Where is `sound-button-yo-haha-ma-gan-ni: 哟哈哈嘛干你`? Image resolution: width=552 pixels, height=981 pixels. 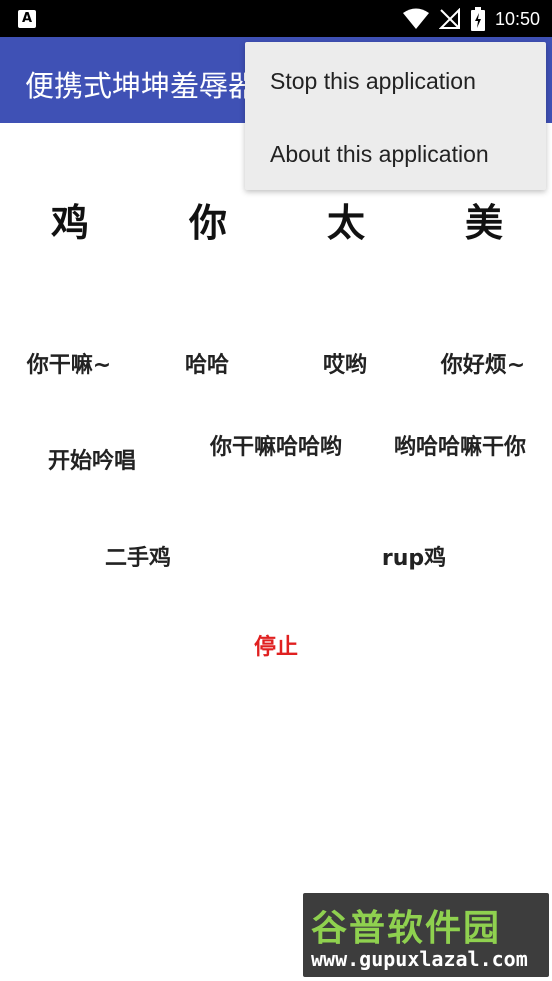 sound-button-yo-haha-ma-gan-ni: 哟哈哈嘛干你 is located at coordinates (460, 448).